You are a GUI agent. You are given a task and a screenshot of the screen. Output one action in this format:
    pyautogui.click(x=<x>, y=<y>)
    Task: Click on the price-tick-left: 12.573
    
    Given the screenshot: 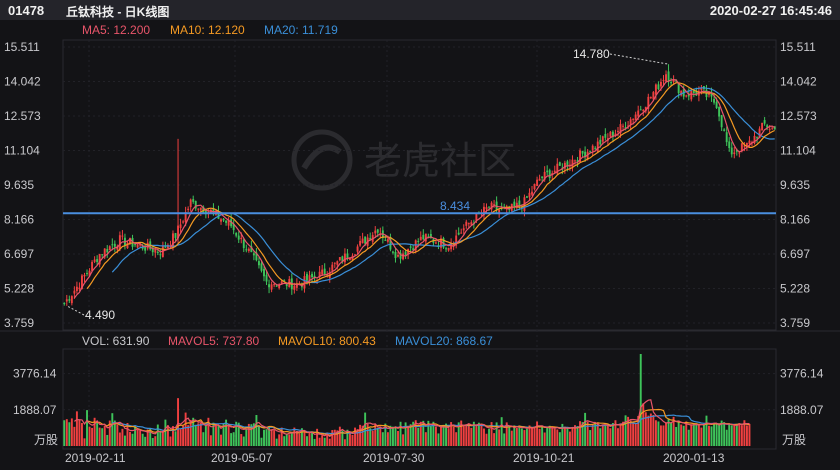 What is the action you would take?
    pyautogui.click(x=22, y=116)
    